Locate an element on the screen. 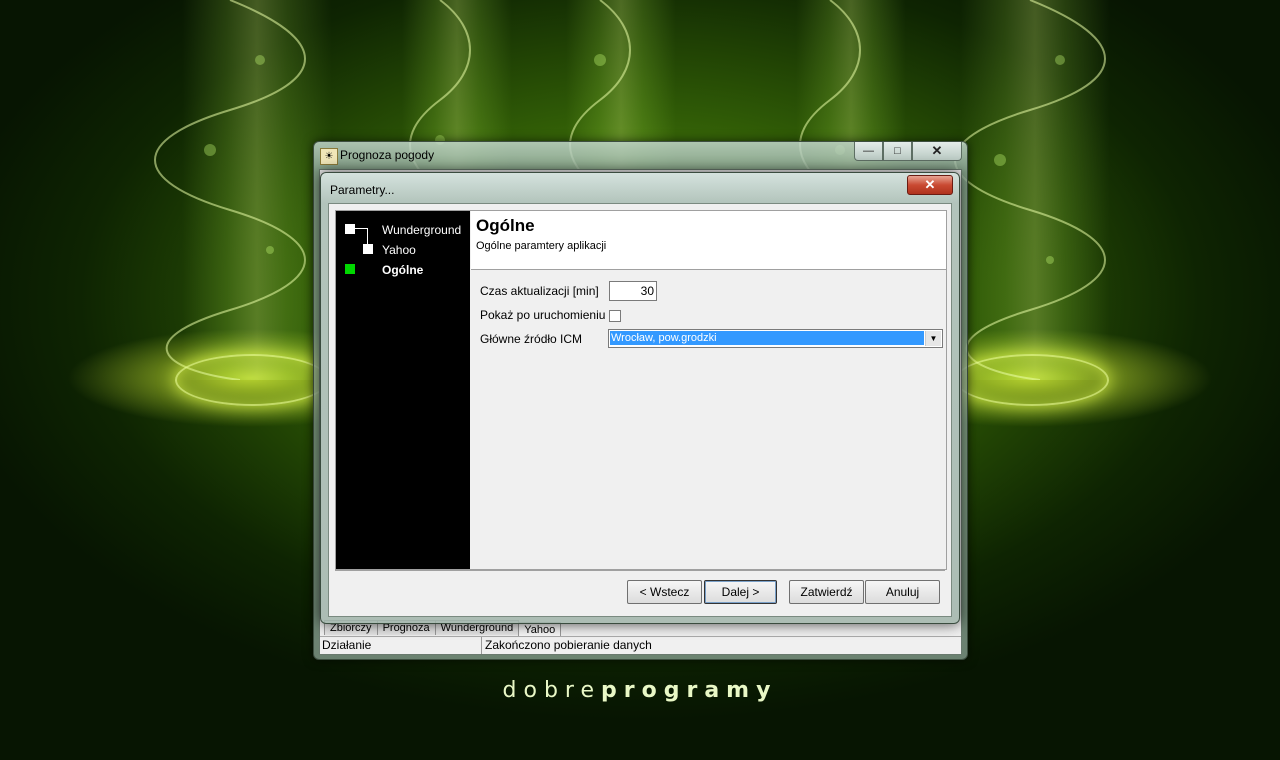  status-bar: Działanie Zakończono pobieranie danych is located at coordinates (640, 645).